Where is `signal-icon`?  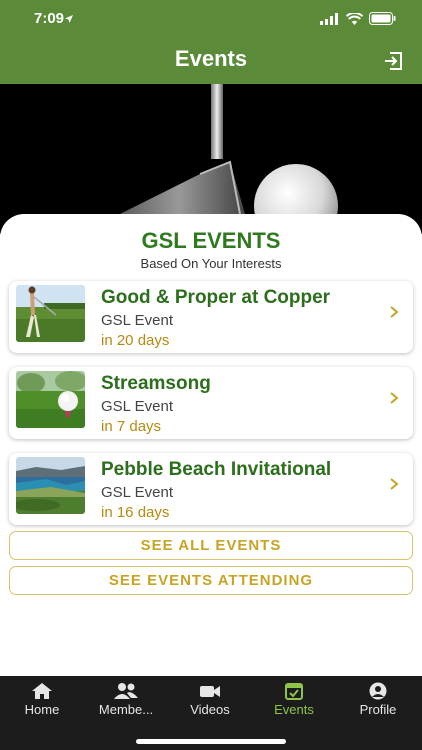
signal-icon is located at coordinates (329, 18).